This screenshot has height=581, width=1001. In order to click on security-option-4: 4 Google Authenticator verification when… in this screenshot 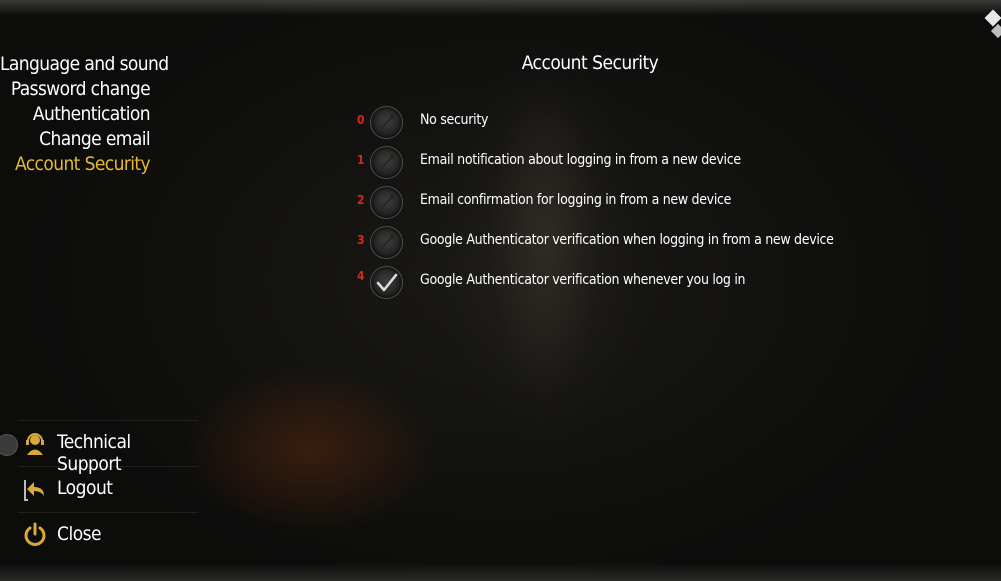, I will do `click(615, 283)`.